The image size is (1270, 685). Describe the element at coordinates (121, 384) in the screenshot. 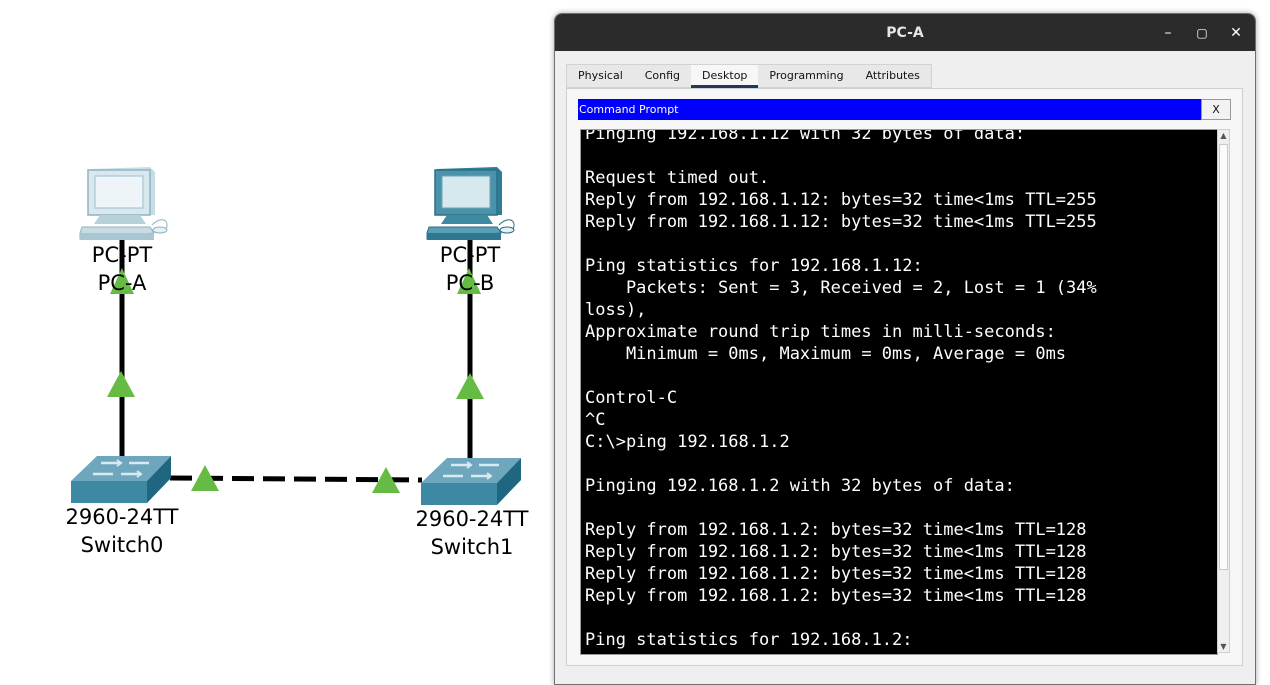

I see `link-light-pca-bottom` at that location.